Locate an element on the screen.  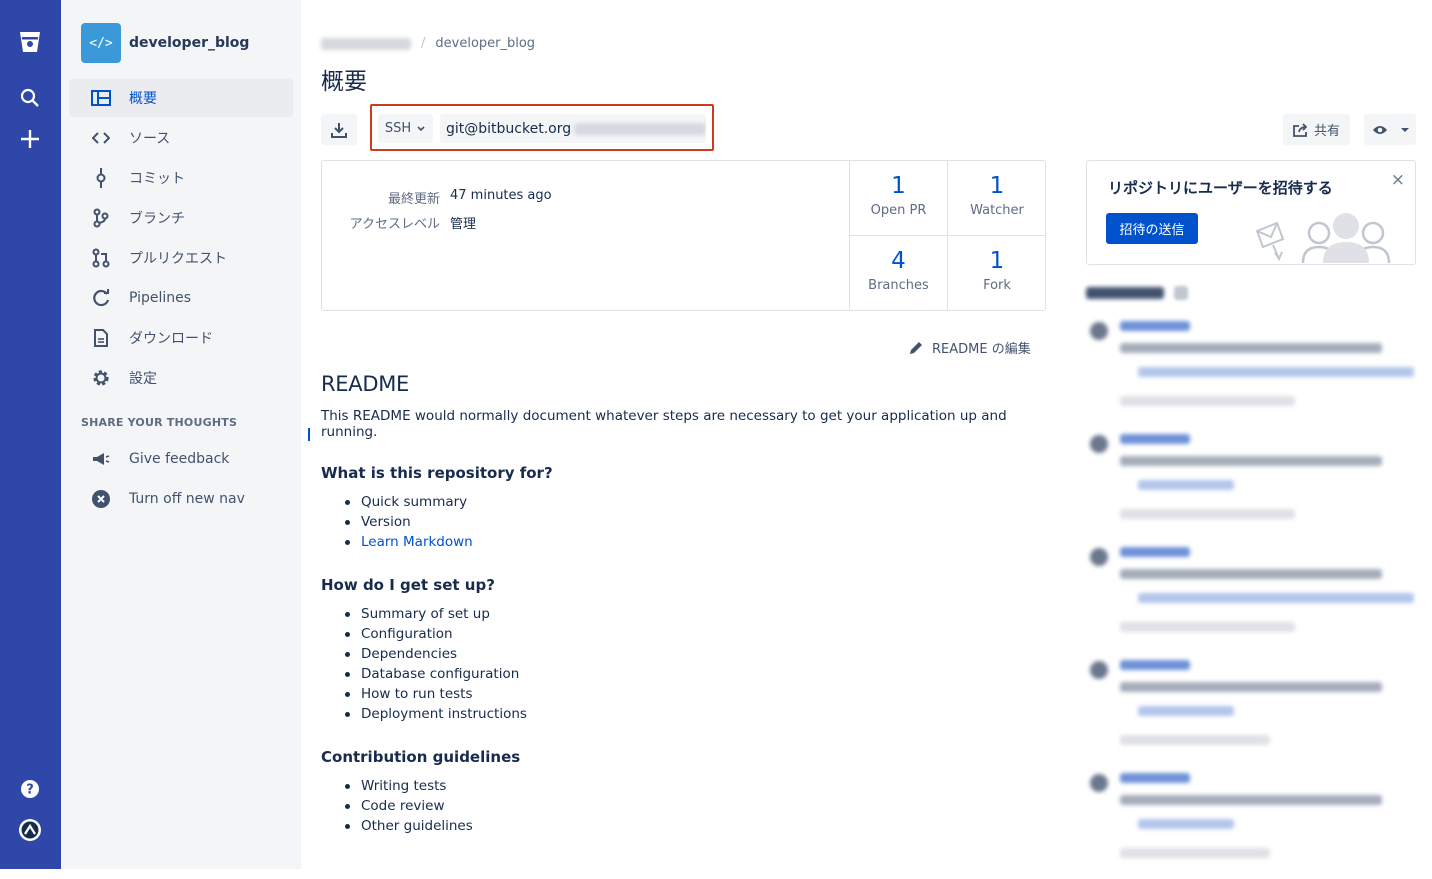
stat-label: Branches is located at coordinates (898, 285).